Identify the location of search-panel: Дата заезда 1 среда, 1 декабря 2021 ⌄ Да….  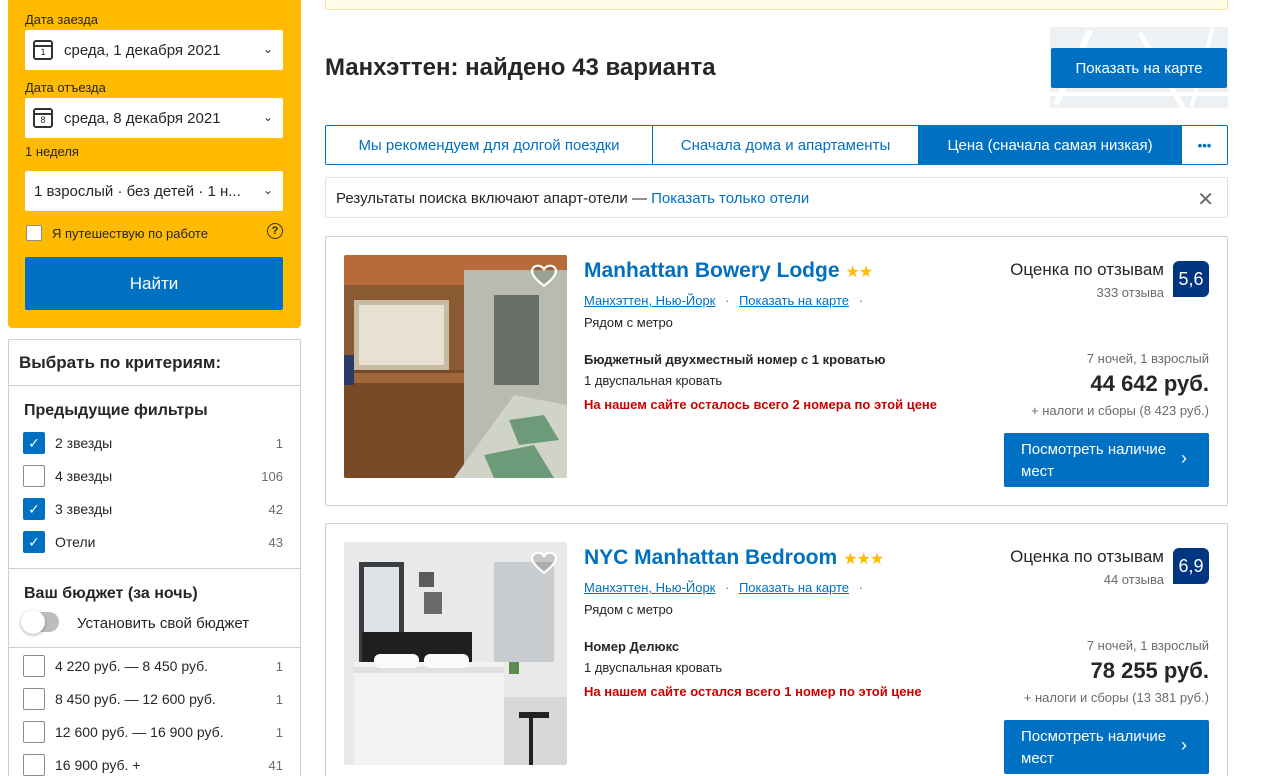
(154, 164).